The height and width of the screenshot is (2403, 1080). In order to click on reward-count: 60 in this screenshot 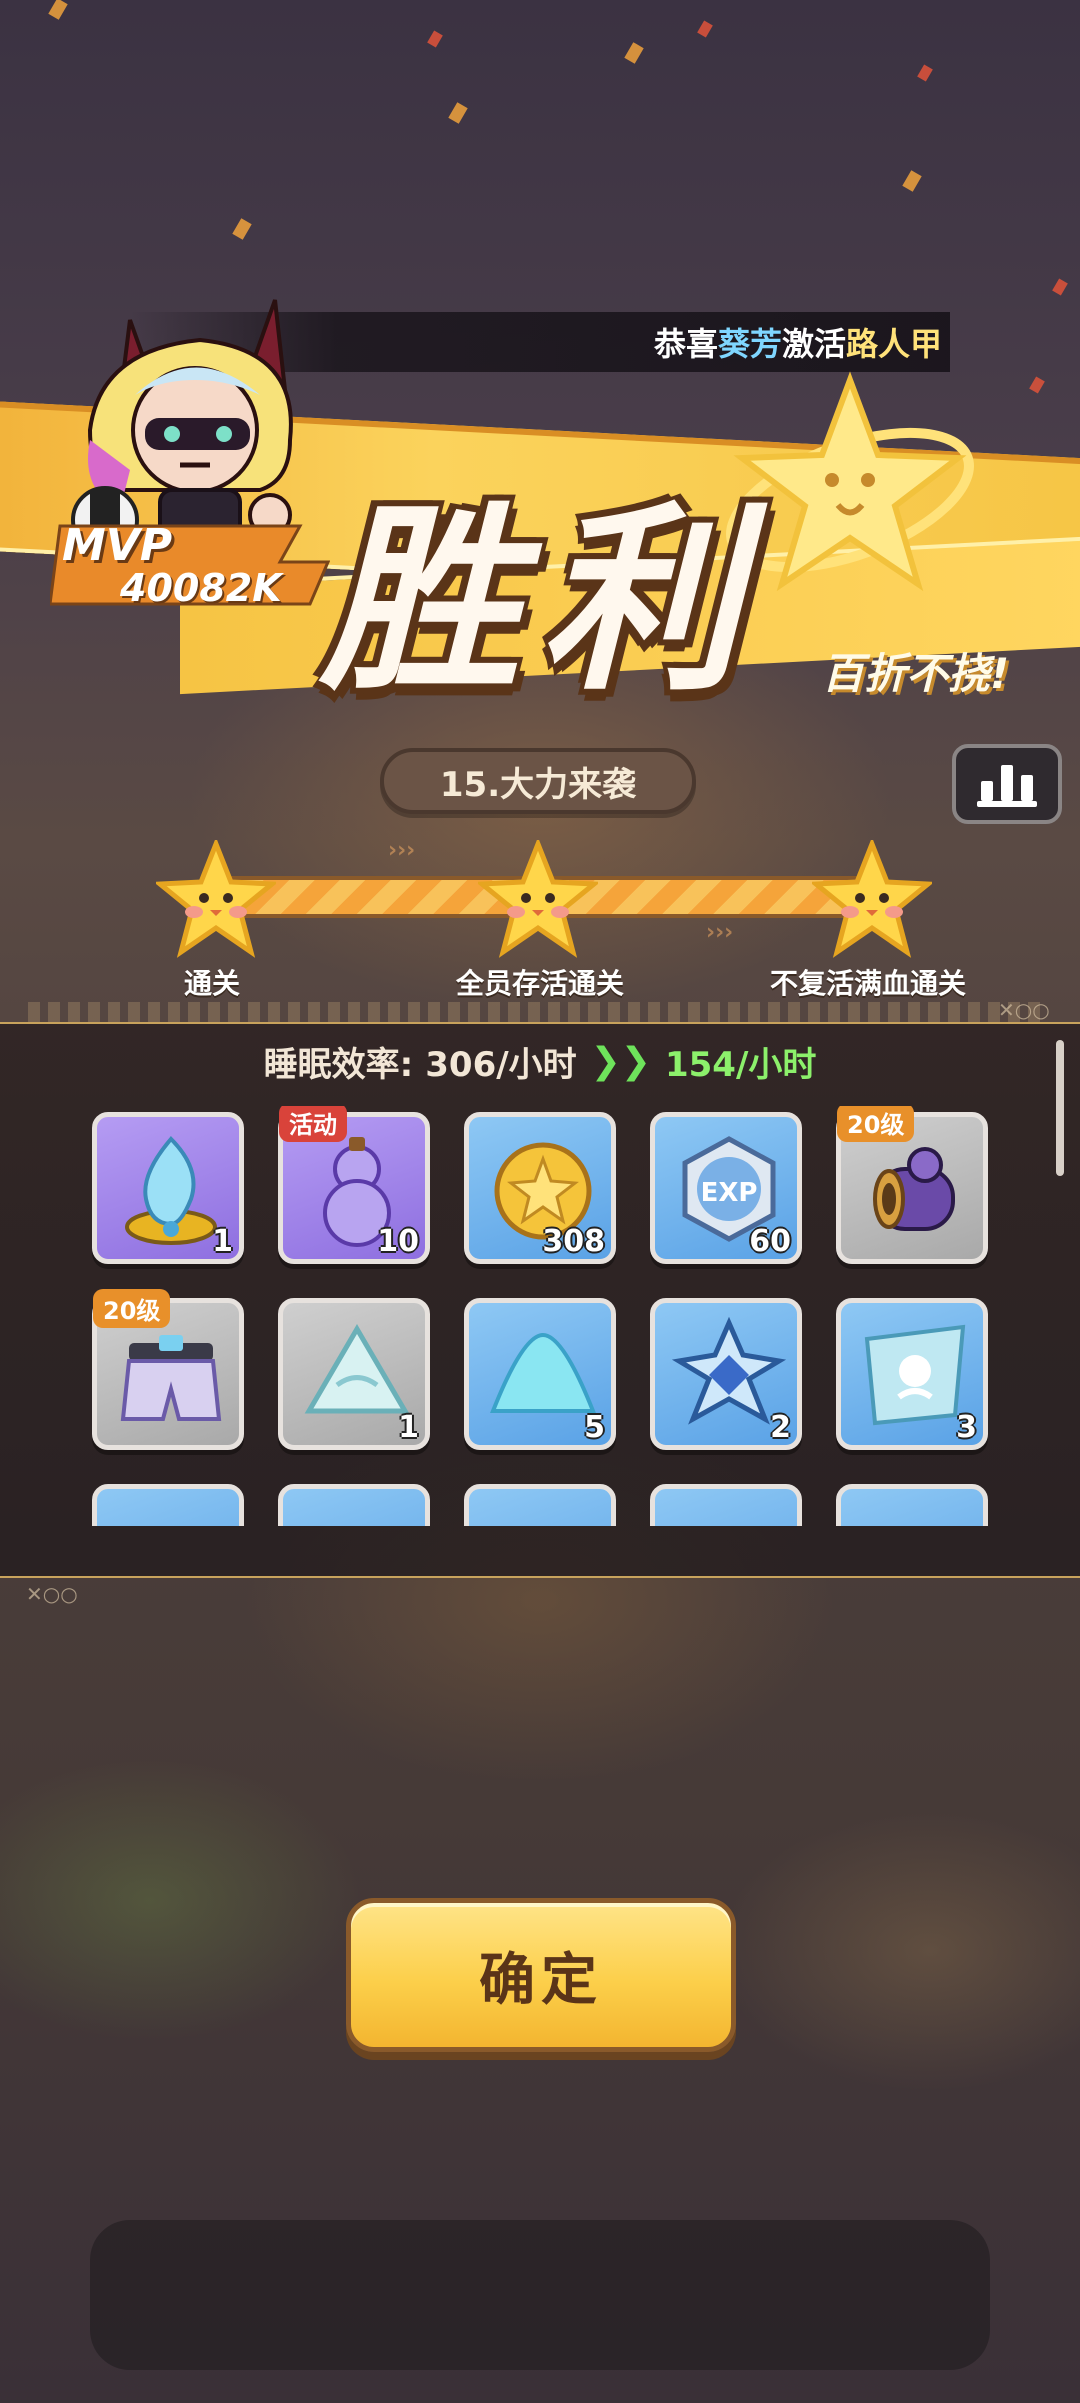, I will do `click(770, 1241)`.